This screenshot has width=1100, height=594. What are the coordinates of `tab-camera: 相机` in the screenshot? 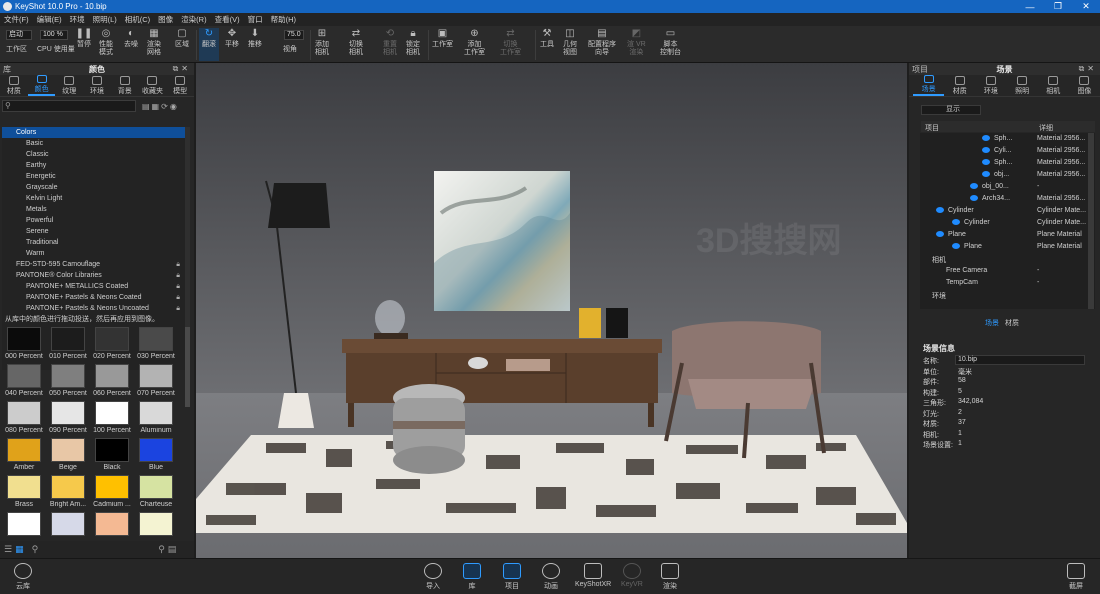 It's located at (1053, 85).